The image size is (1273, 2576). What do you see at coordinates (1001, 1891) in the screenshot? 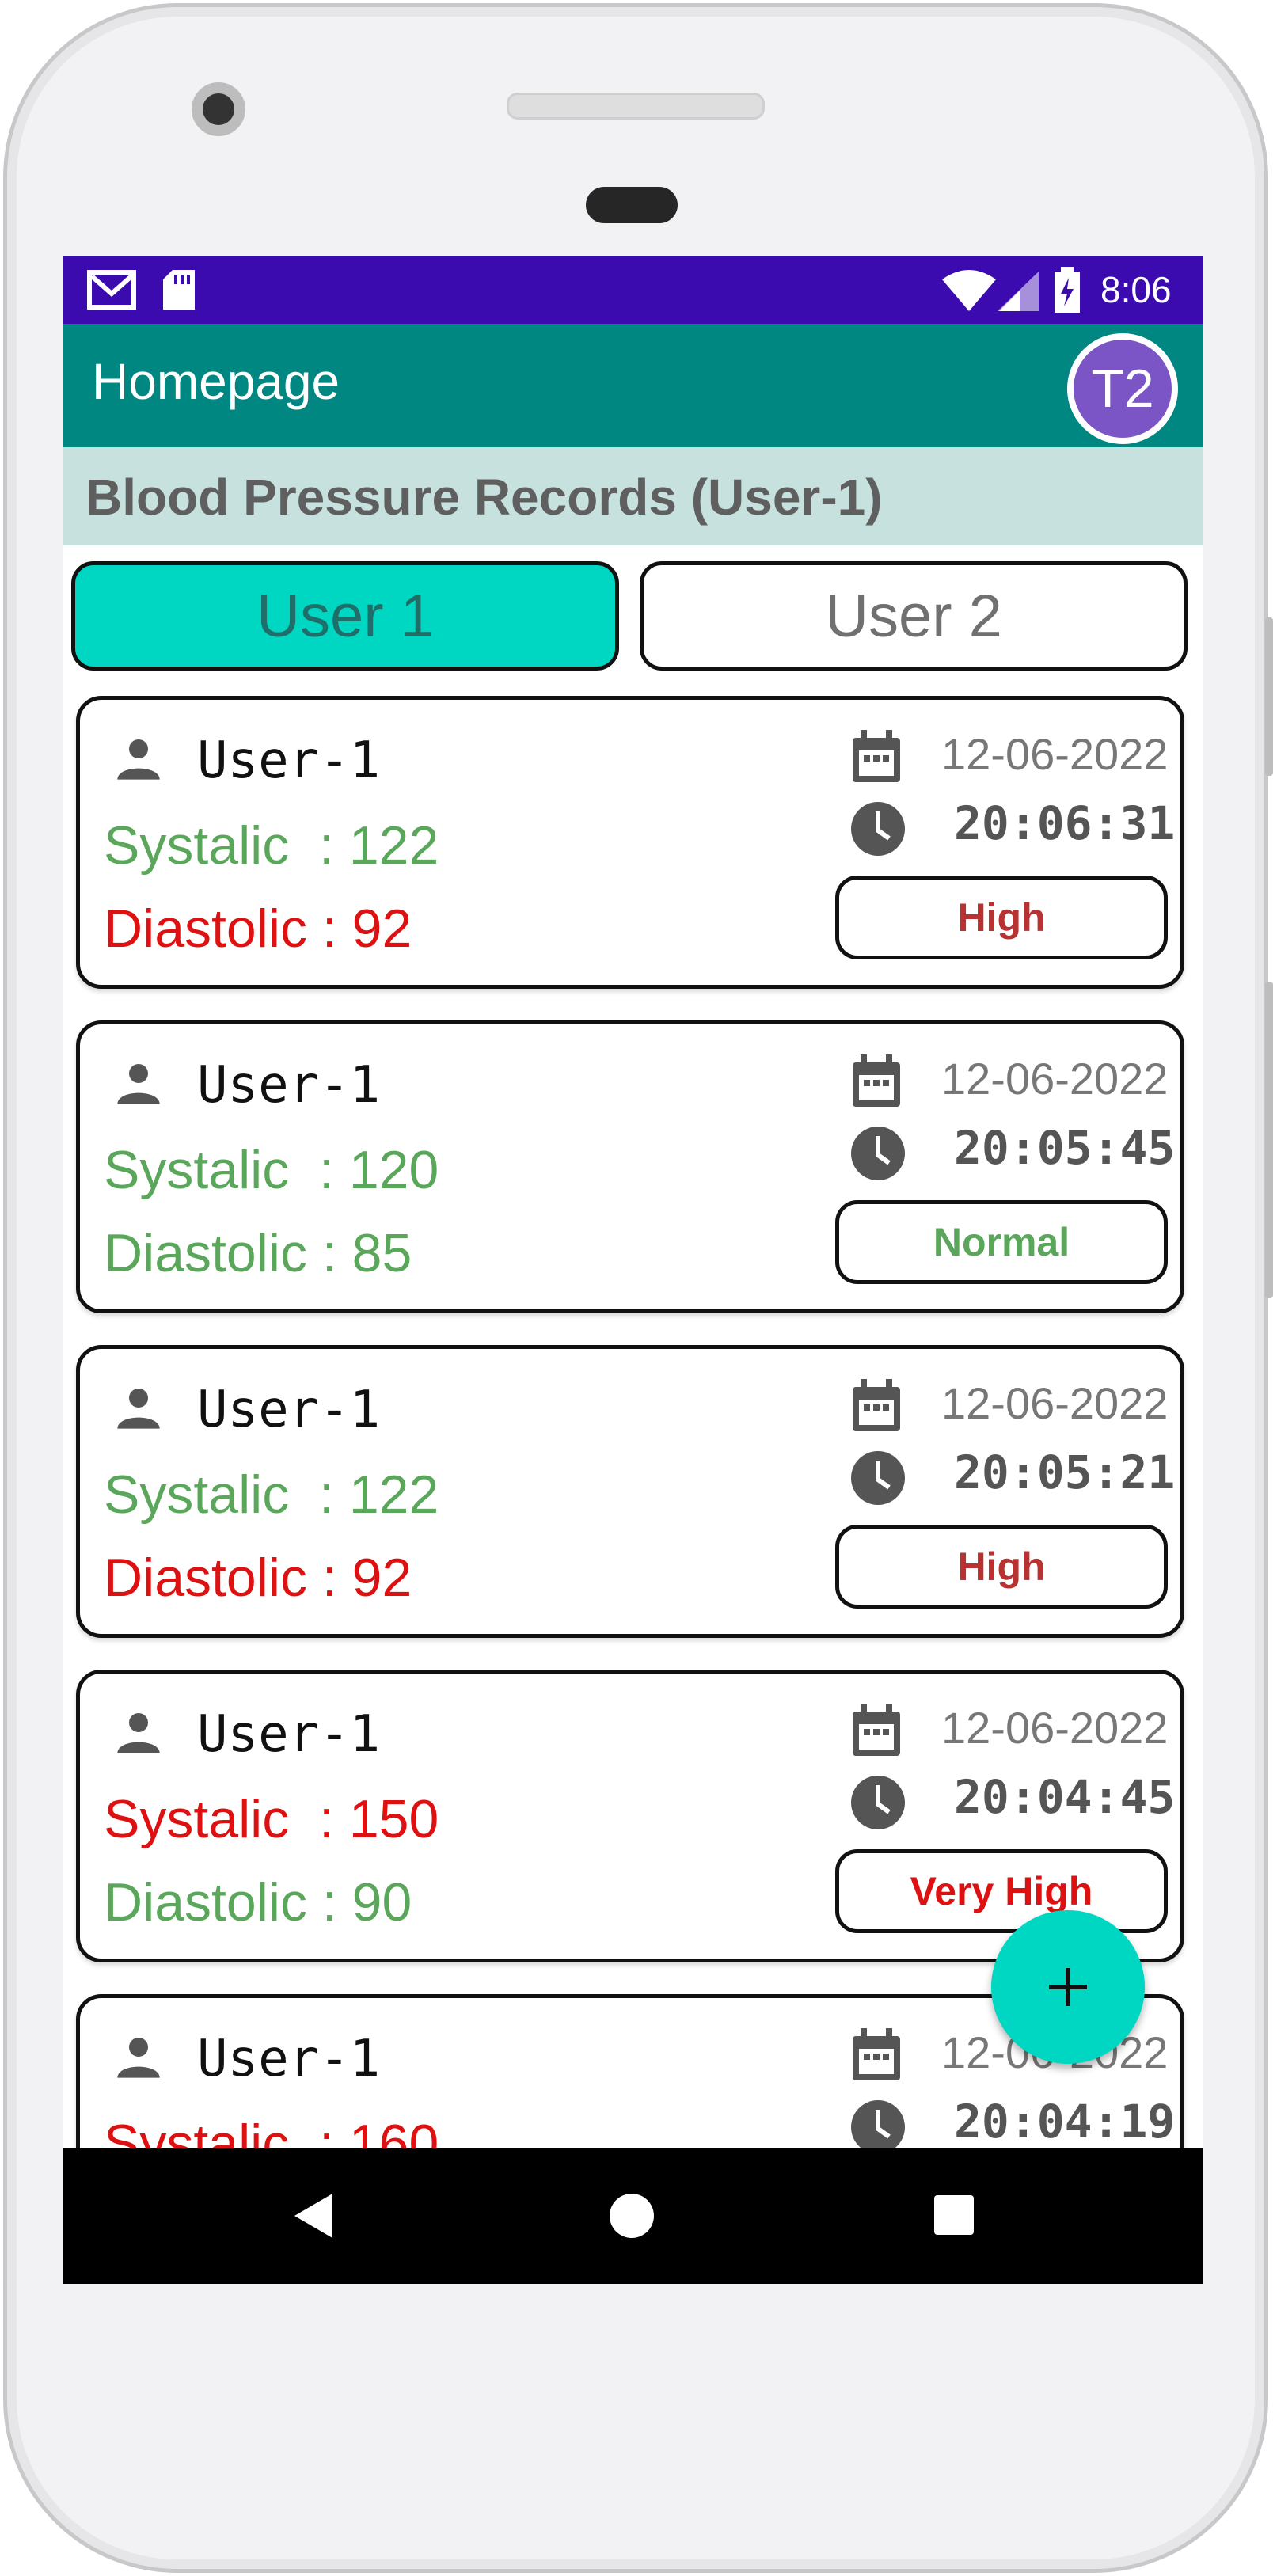
I see `status-badge: Very High` at bounding box center [1001, 1891].